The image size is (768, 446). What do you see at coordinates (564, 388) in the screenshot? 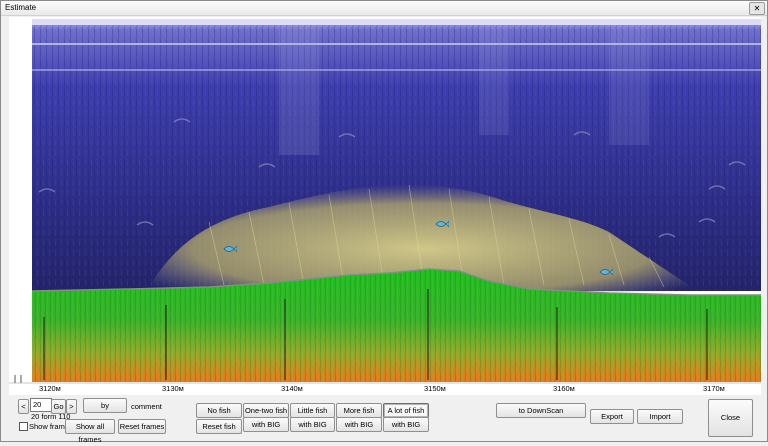
I see `ruler-tick: 3160м` at bounding box center [564, 388].